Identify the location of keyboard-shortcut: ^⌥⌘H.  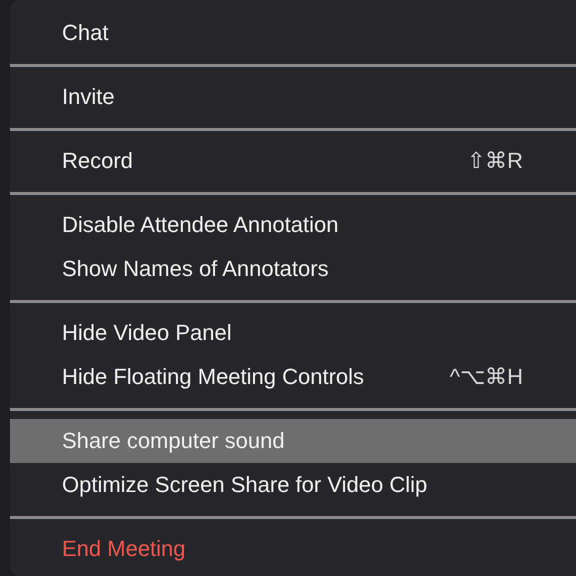
(486, 377).